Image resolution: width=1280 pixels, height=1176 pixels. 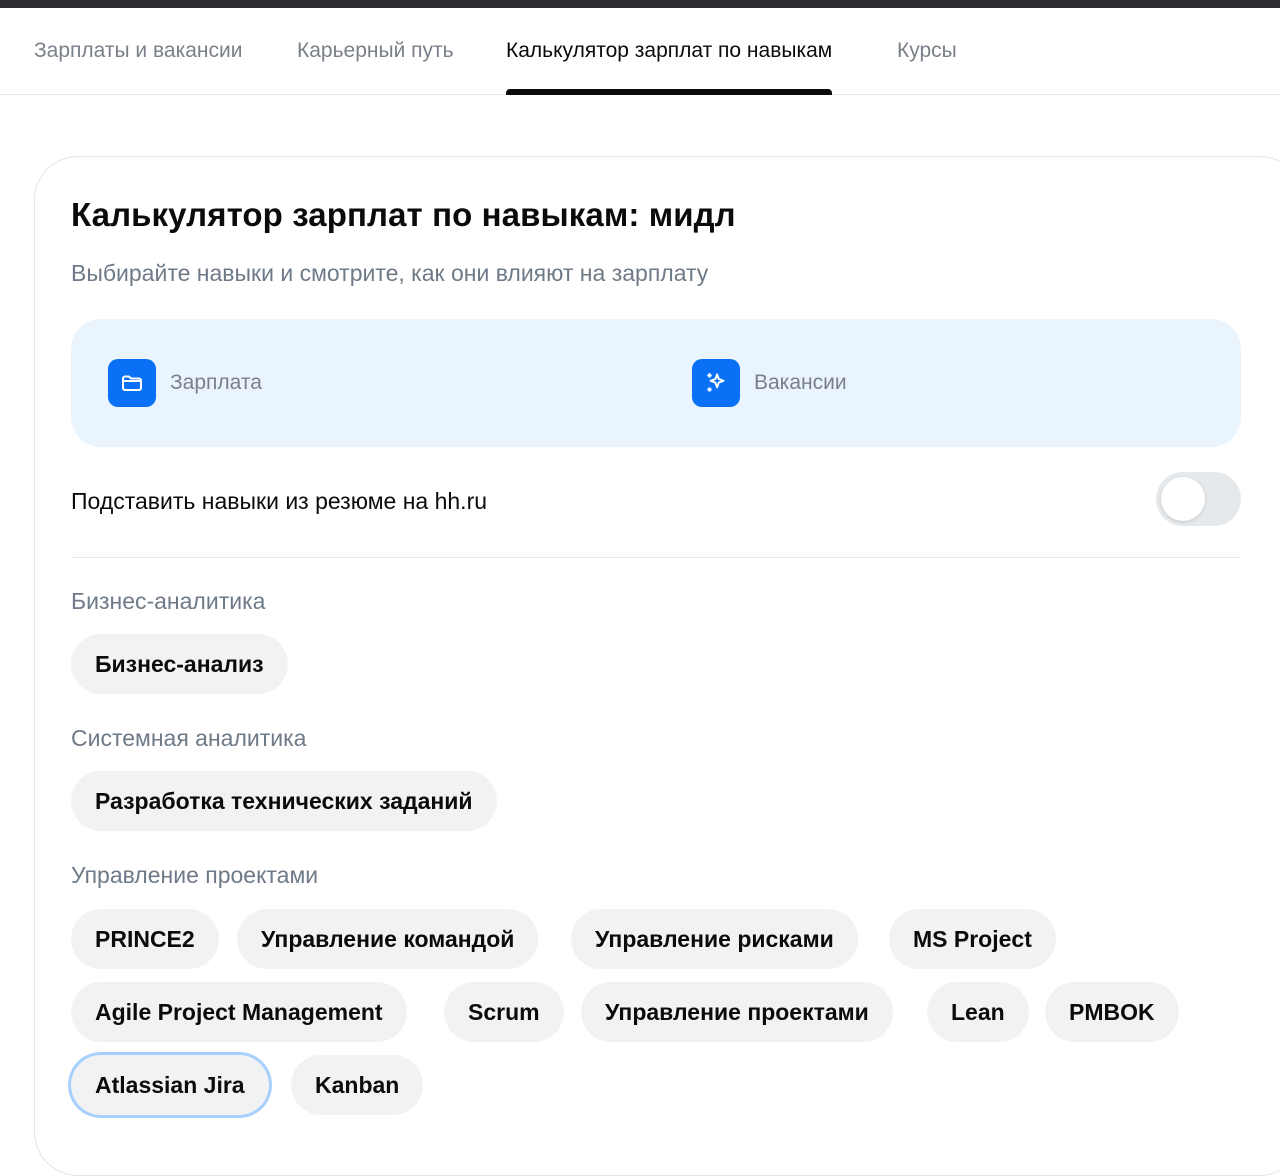 What do you see at coordinates (504, 1012) in the screenshot?
I see `skill-chip: Scrum` at bounding box center [504, 1012].